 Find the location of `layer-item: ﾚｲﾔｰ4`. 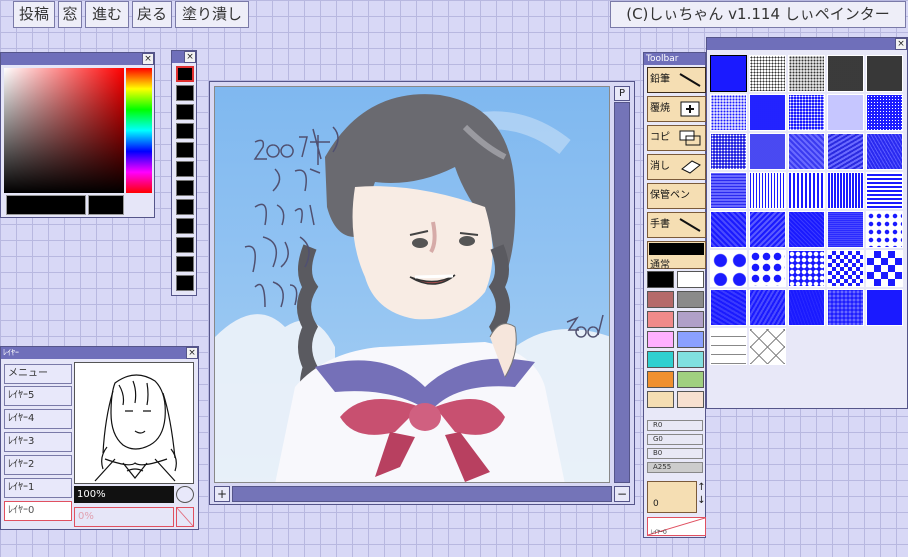

layer-item: ﾚｲﾔｰ4 is located at coordinates (38, 419).